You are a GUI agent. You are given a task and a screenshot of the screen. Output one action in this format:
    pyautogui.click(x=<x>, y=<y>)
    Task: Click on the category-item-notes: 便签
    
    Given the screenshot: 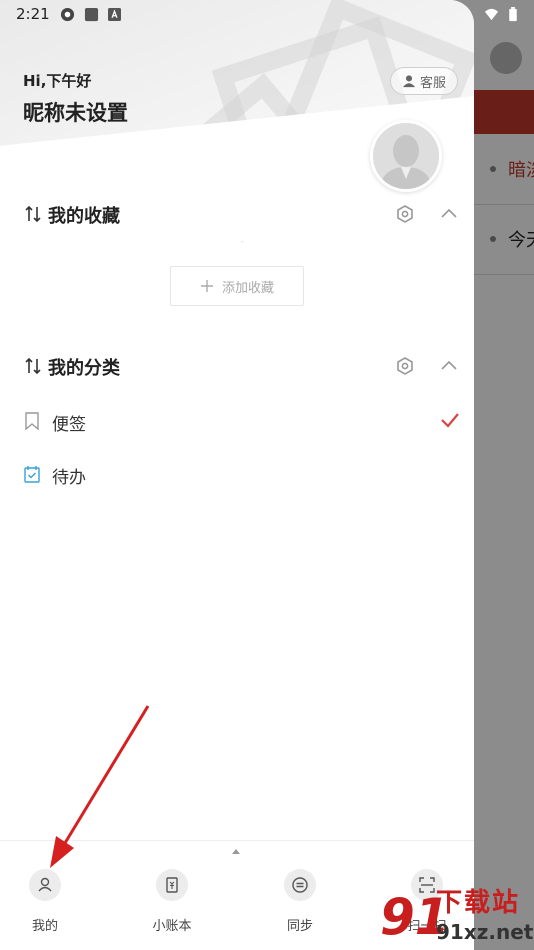 What is the action you would take?
    pyautogui.click(x=242, y=422)
    